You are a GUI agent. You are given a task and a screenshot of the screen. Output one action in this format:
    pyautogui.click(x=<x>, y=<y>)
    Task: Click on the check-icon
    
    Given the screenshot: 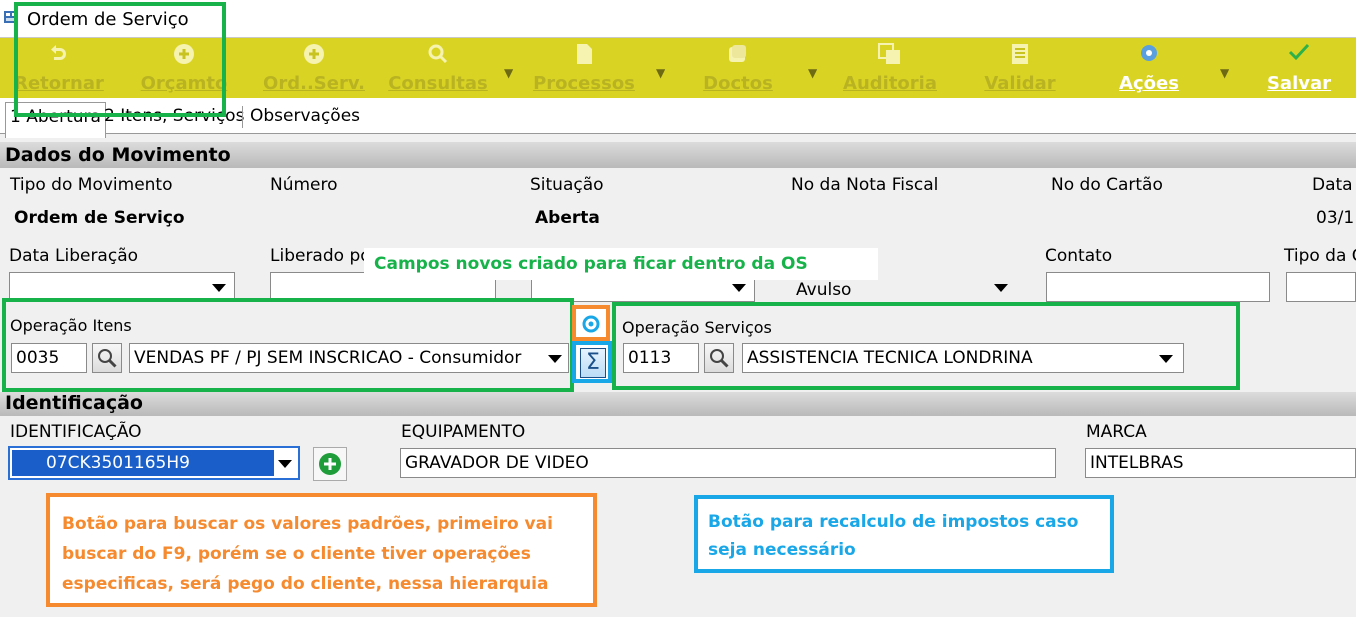 What is the action you would take?
    pyautogui.click(x=1299, y=52)
    